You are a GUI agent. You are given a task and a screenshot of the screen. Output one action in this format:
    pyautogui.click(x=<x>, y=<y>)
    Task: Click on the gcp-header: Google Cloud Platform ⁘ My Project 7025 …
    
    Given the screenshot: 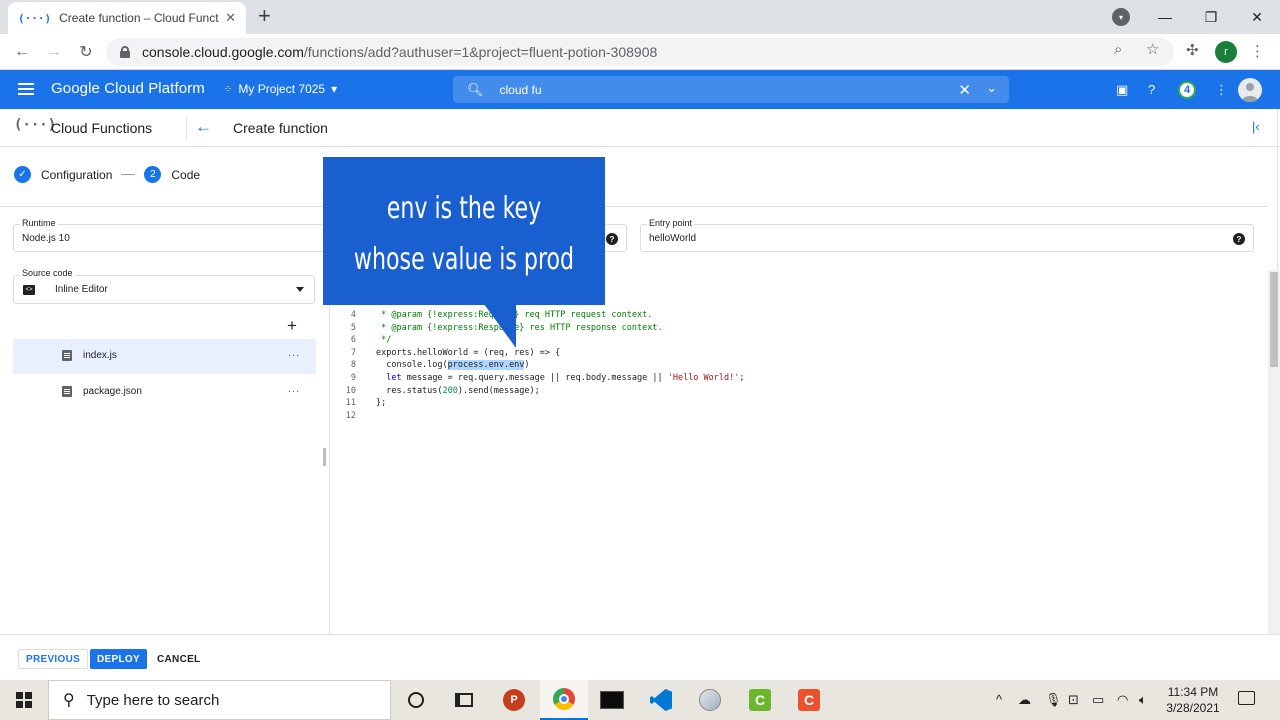 What is the action you would take?
    pyautogui.click(x=640, y=89)
    